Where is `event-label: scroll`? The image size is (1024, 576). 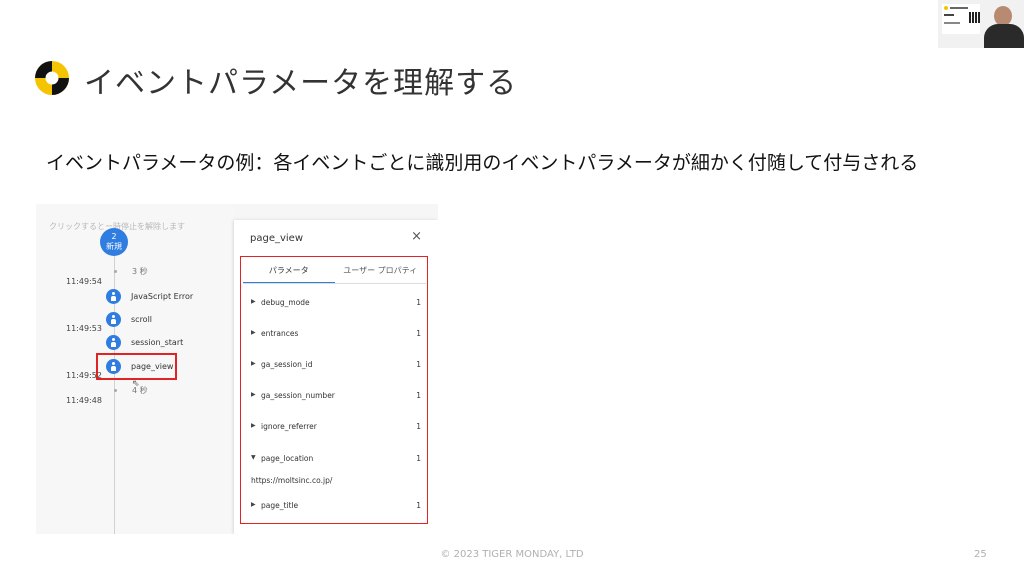
event-label: scroll is located at coordinates (142, 319).